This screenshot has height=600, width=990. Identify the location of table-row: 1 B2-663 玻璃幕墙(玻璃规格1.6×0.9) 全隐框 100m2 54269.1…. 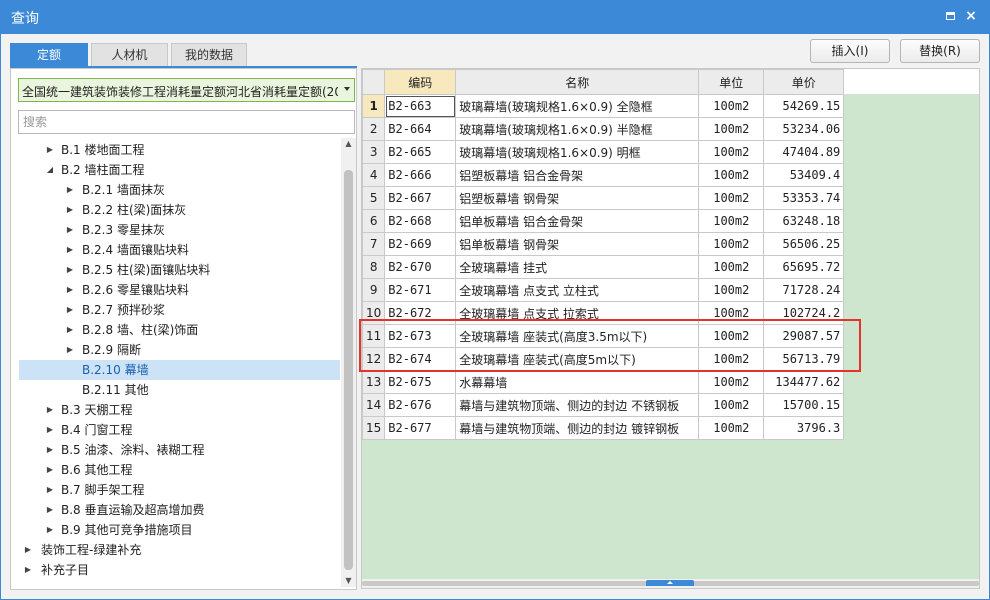
(603, 106).